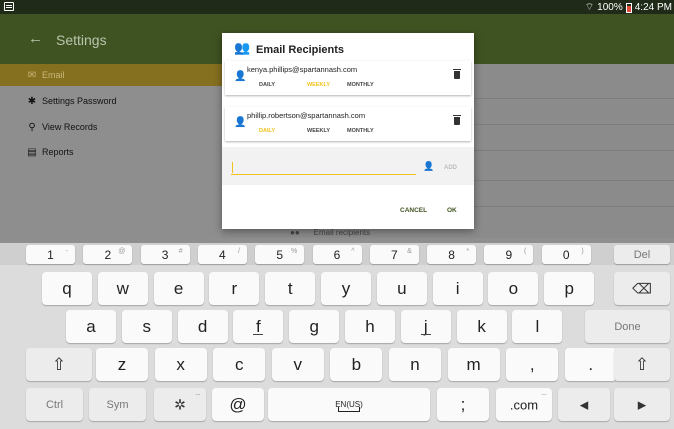  What do you see at coordinates (349, 404) in the screenshot?
I see `space-key: EN(US)` at bounding box center [349, 404].